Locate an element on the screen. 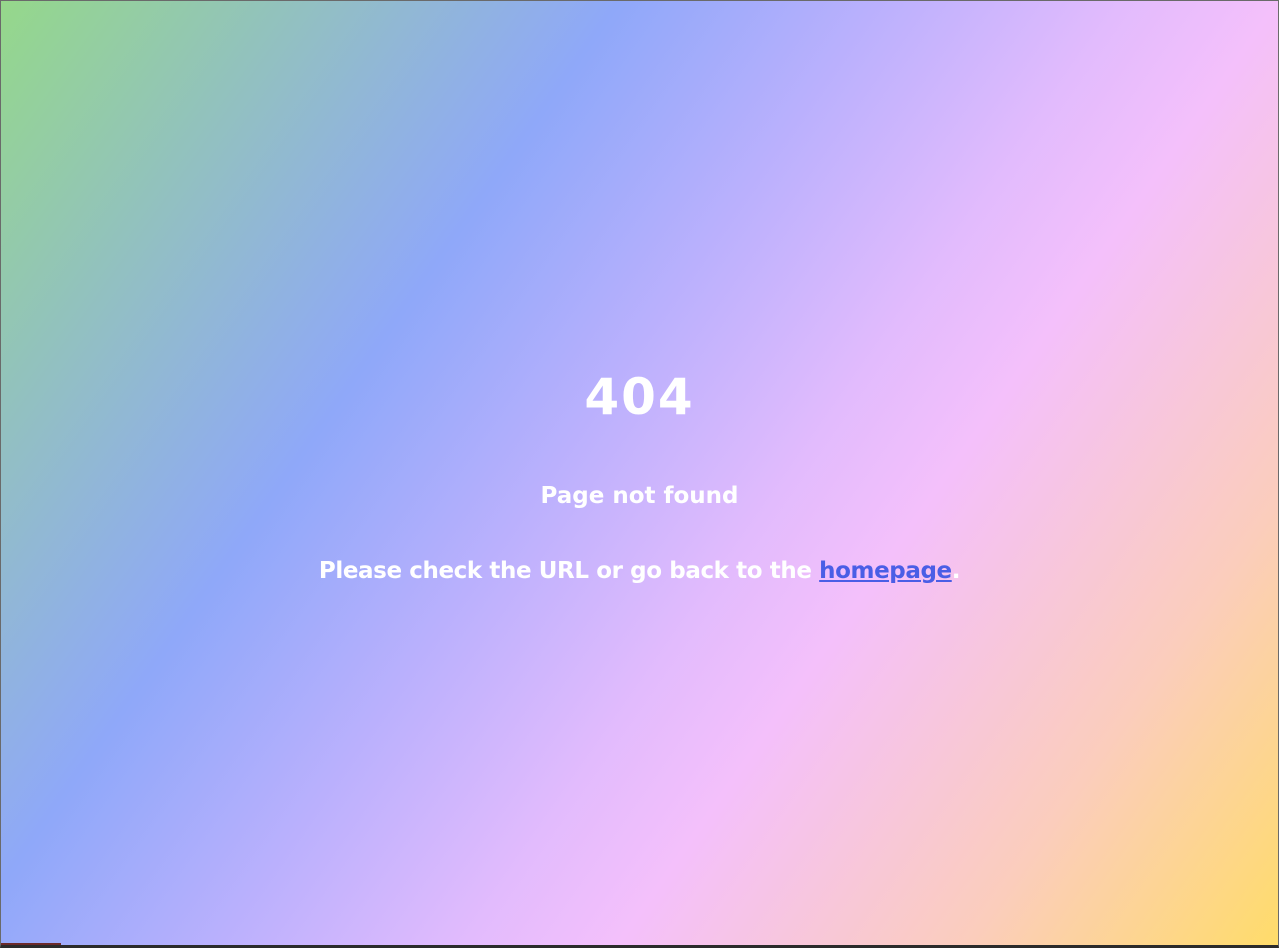 This screenshot has height=948, width=1279. homepage-link: homepage is located at coordinates (885, 571).